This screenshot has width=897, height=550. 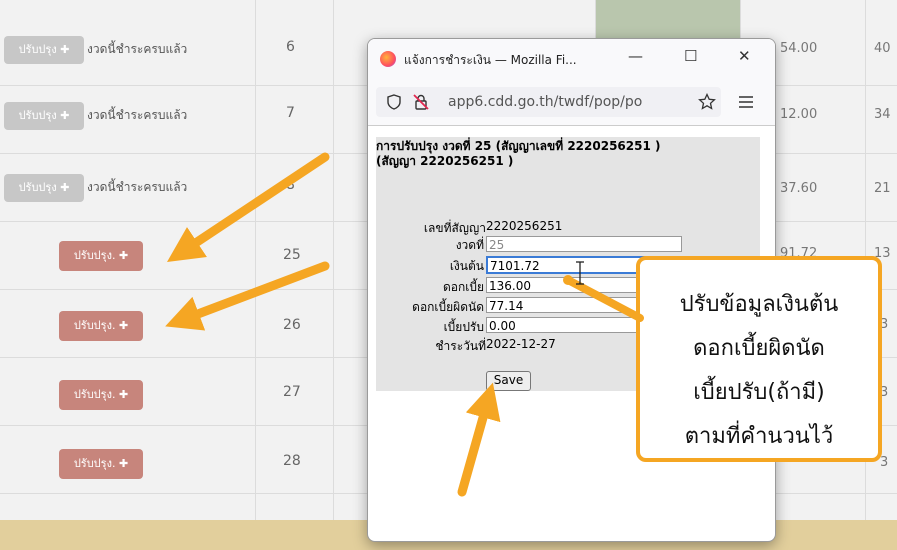 I want to click on arrow-to-save-button, so click(x=479, y=439).